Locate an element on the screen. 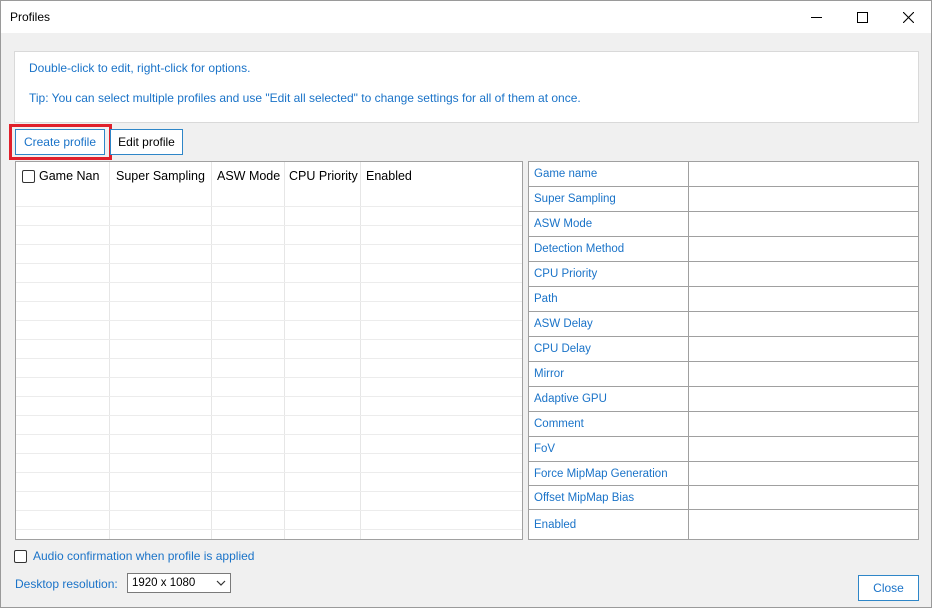 Image resolution: width=932 pixels, height=608 pixels. column-header-cpu-priority: CPU Priority is located at coordinates (326, 176).